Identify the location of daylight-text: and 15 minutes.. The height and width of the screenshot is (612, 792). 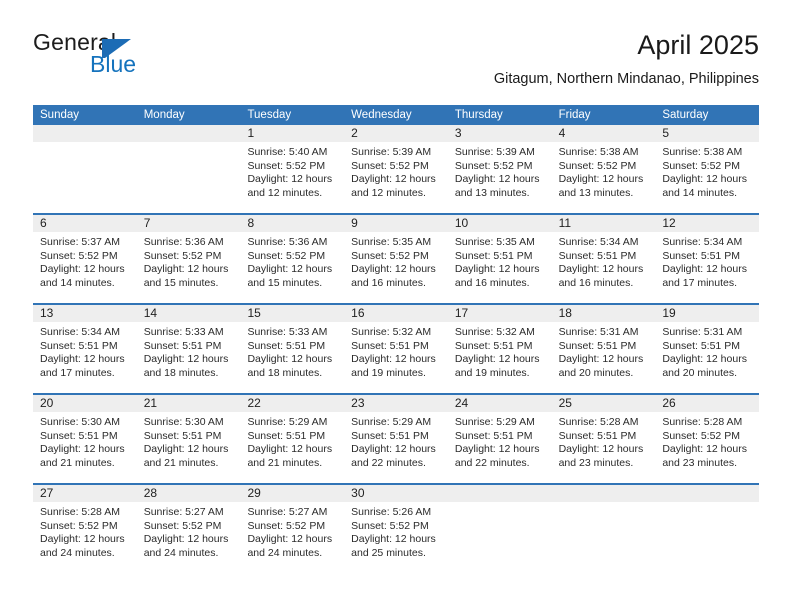
(285, 282).